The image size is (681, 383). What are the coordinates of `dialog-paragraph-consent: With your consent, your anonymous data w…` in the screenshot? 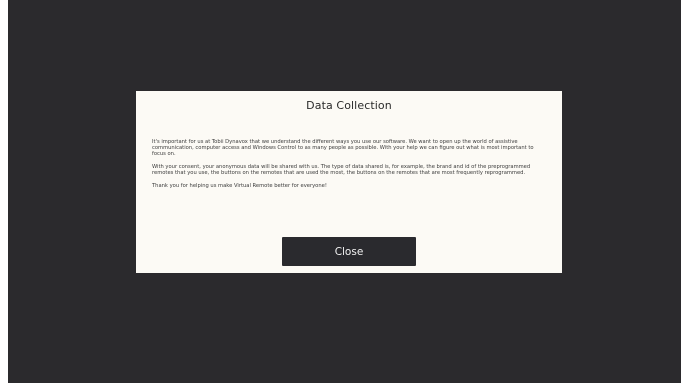 It's located at (341, 170).